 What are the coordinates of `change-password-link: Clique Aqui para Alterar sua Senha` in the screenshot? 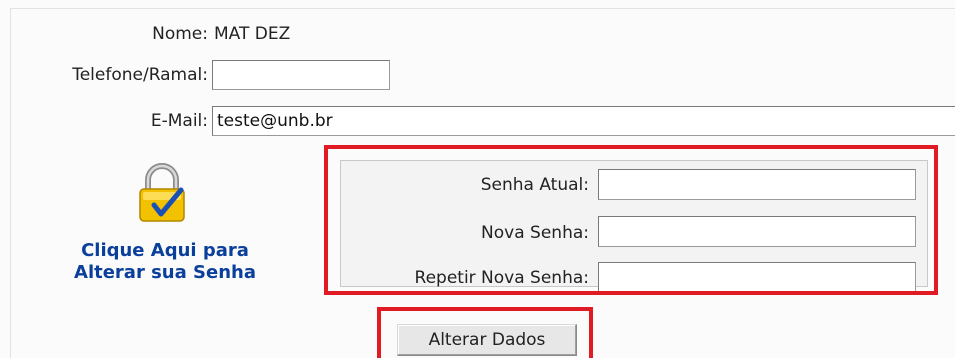 It's located at (165, 227).